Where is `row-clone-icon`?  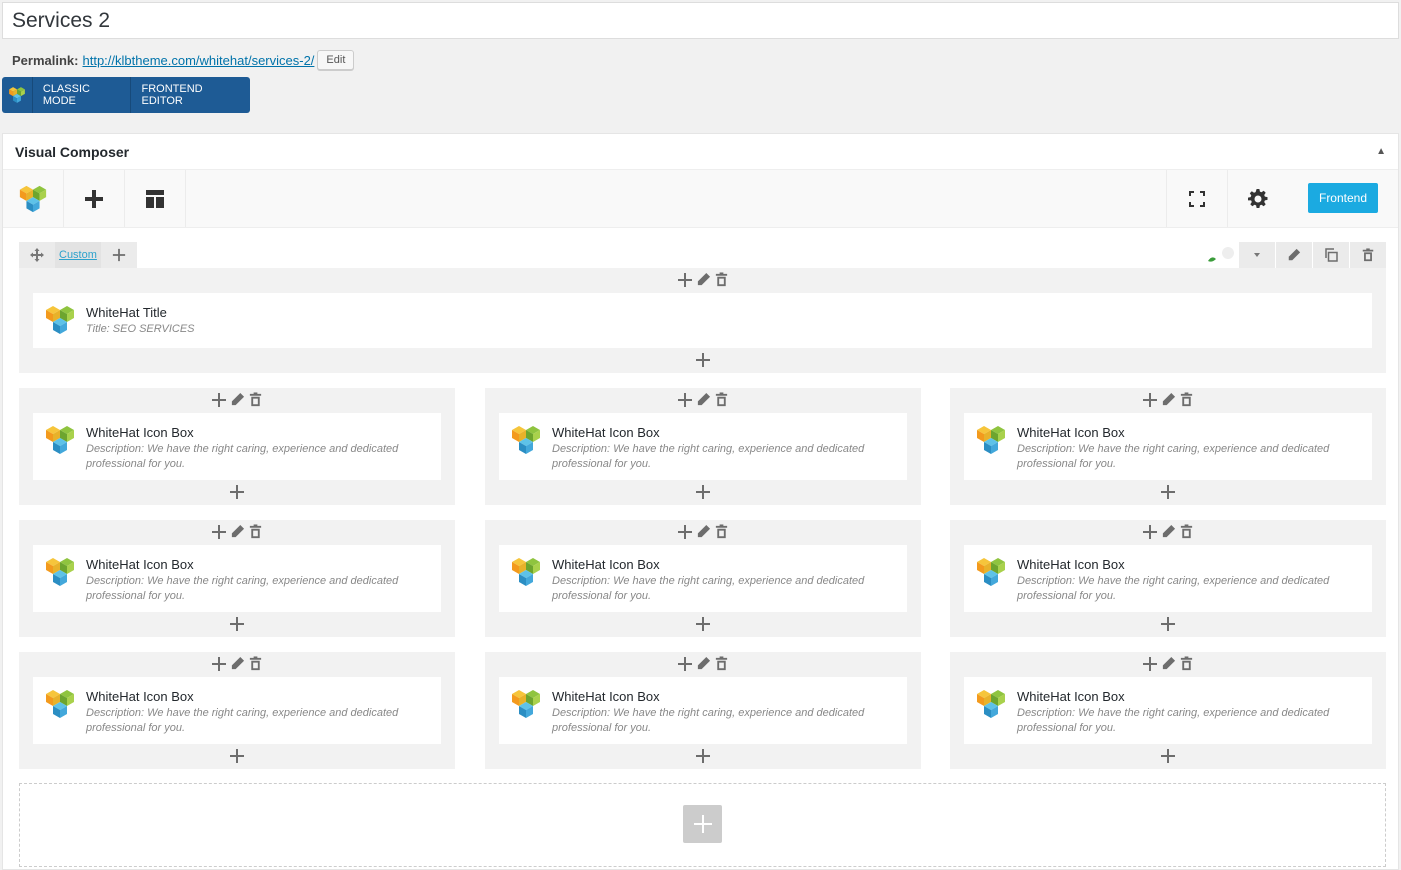 row-clone-icon is located at coordinates (1331, 255).